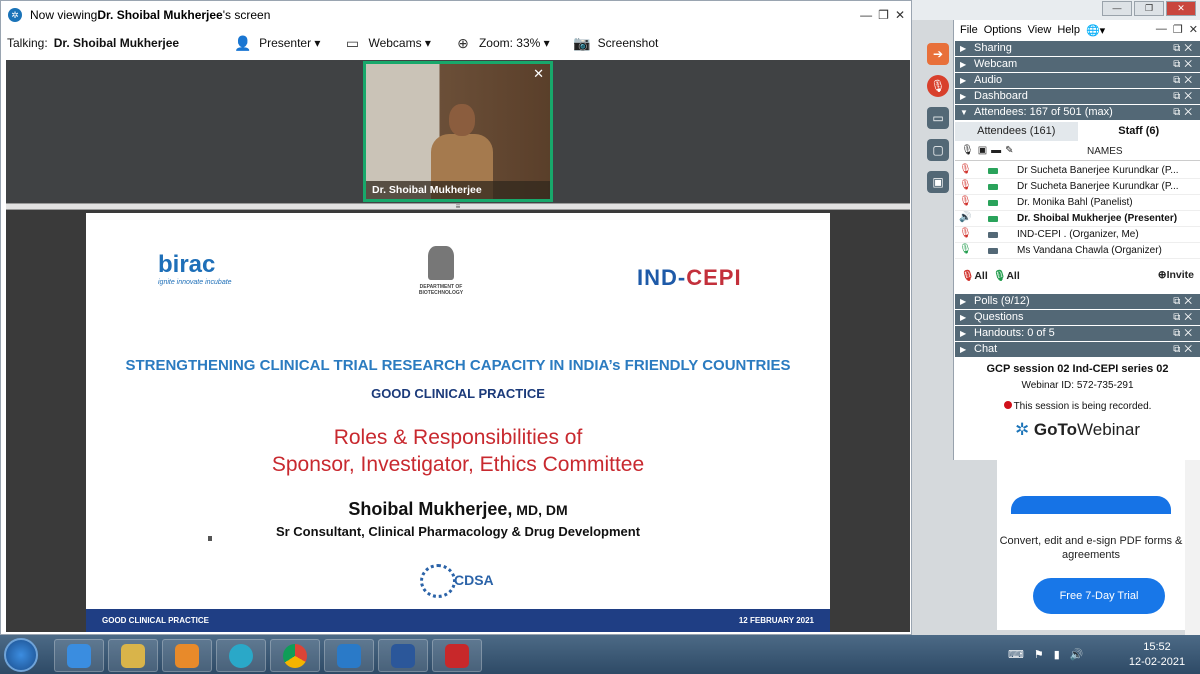 This screenshot has height=674, width=1200. Describe the element at coordinates (1040, 30) in the screenshot. I see `menu-view: View` at that location.